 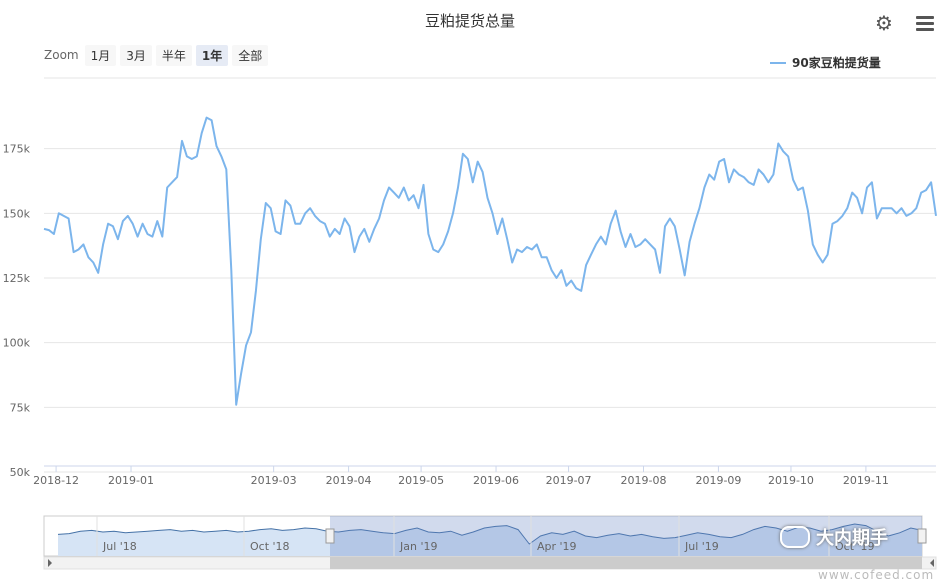 What do you see at coordinates (20, 472) in the screenshot?
I see `y-tick-label: 50k` at bounding box center [20, 472].